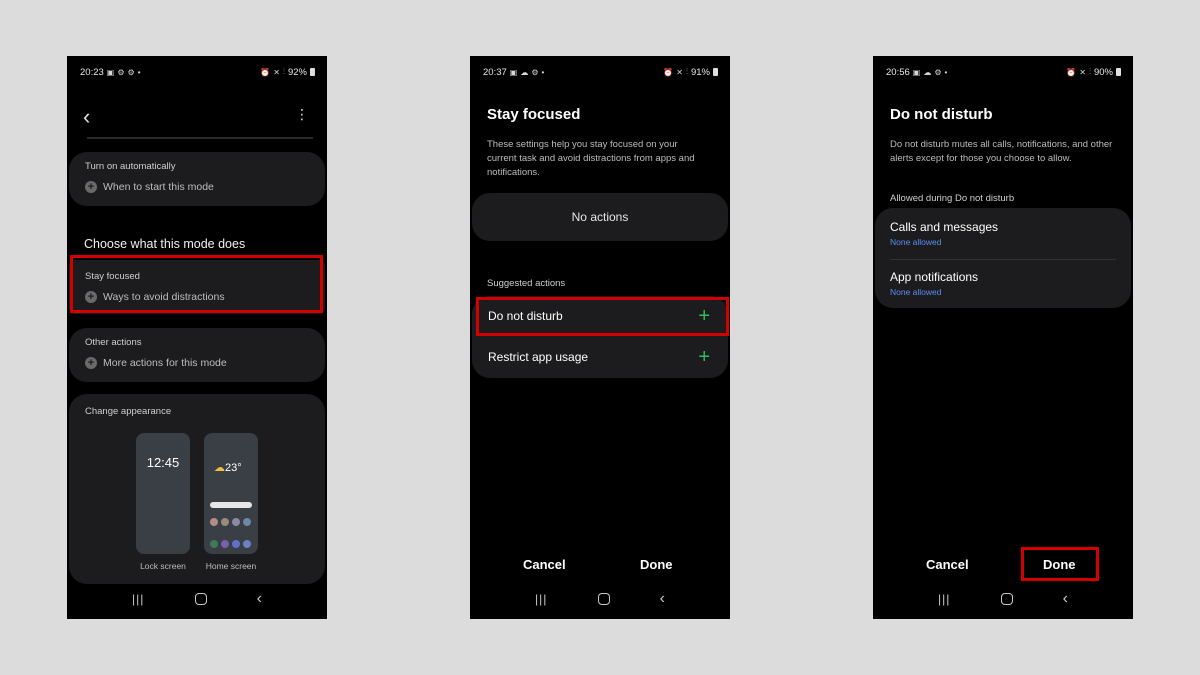 The width and height of the screenshot is (1200, 675). I want to click on when-to-start-label: When to start this mode, so click(158, 187).